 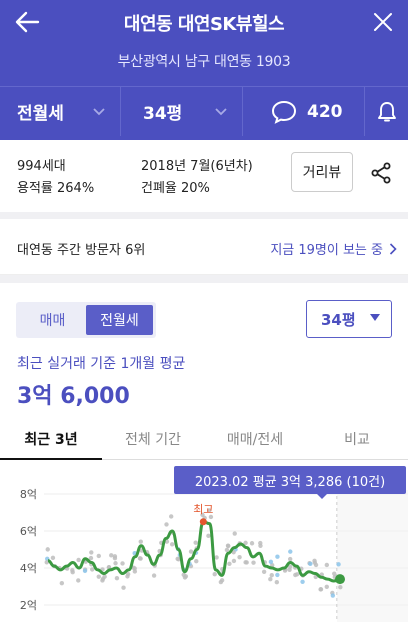 I want to click on close-icon, so click(x=383, y=22).